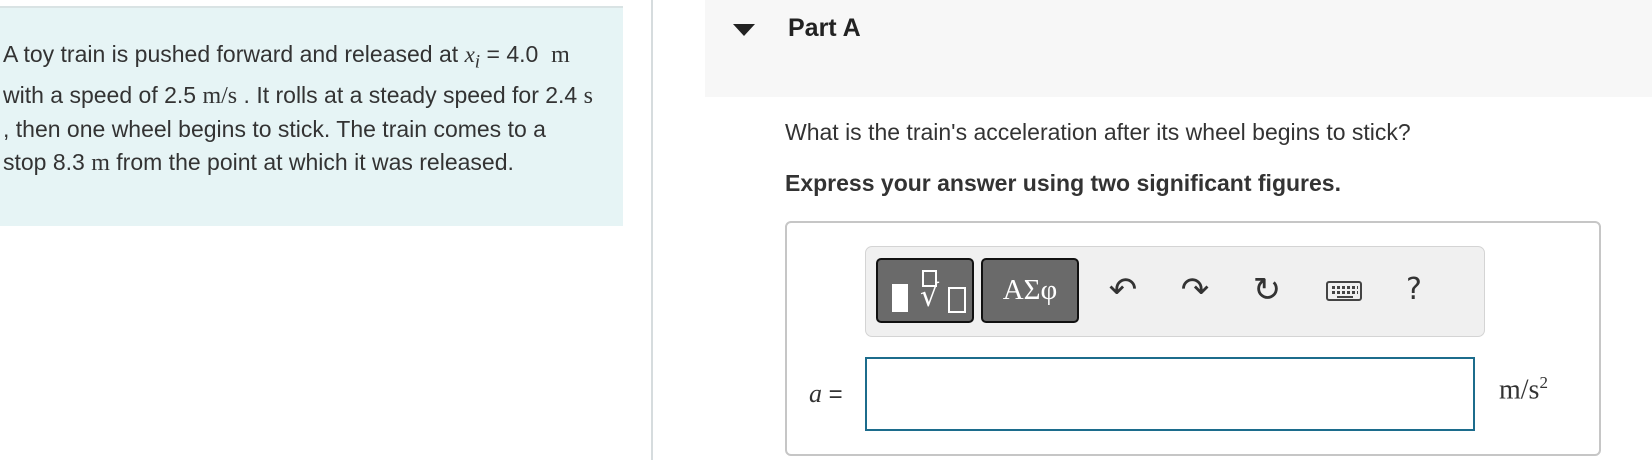  Describe the element at coordinates (925, 290) in the screenshot. I see `templates-button: √` at that location.